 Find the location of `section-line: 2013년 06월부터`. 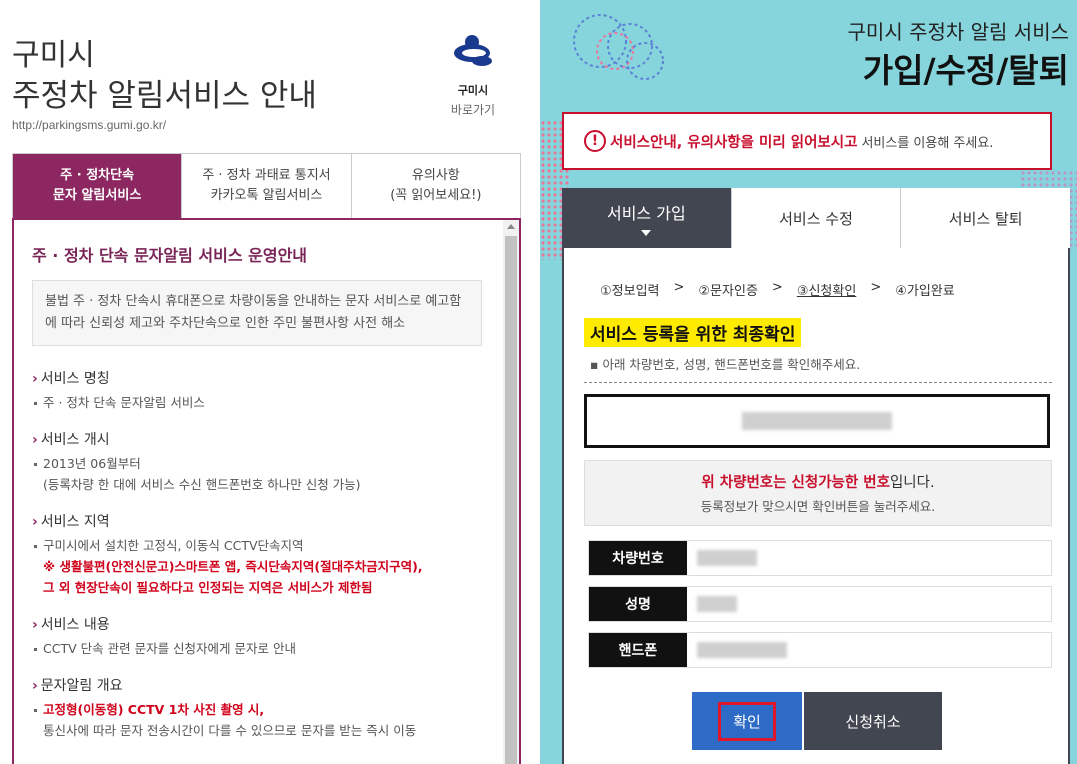

section-line: 2013년 06월부터 is located at coordinates (92, 463).